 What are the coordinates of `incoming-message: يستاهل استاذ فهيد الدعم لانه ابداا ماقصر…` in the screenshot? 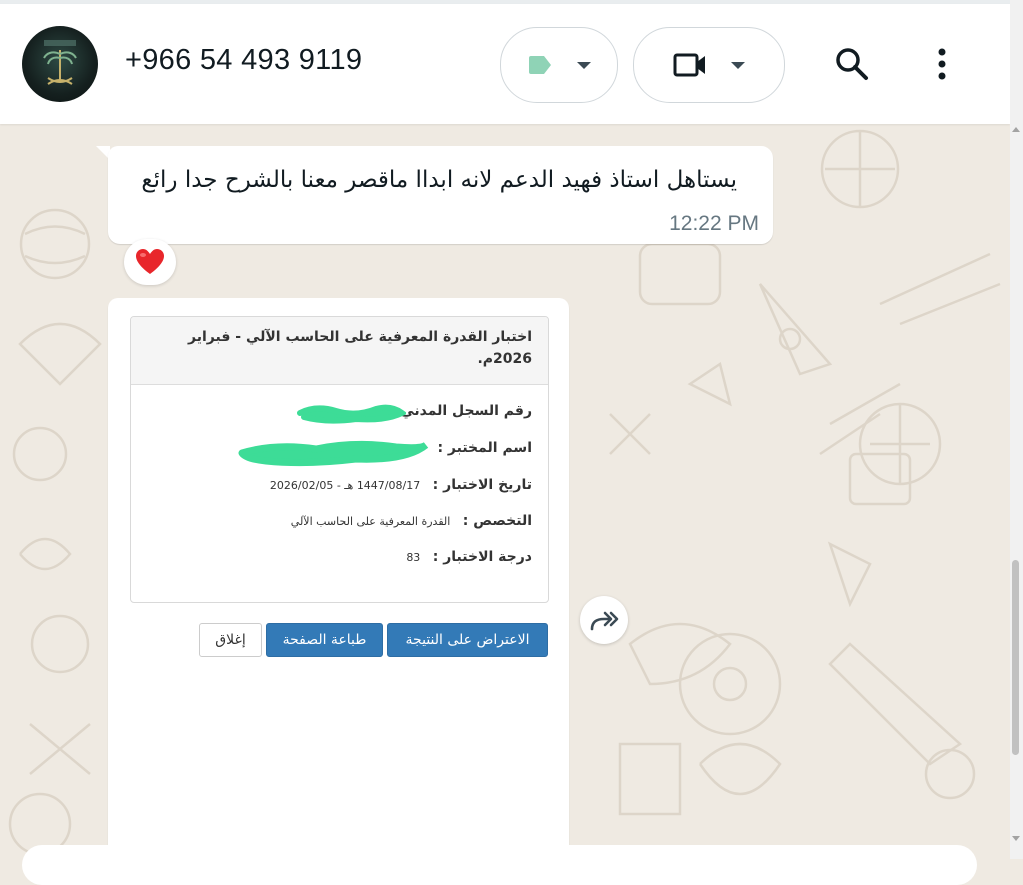 It's located at (440, 195).